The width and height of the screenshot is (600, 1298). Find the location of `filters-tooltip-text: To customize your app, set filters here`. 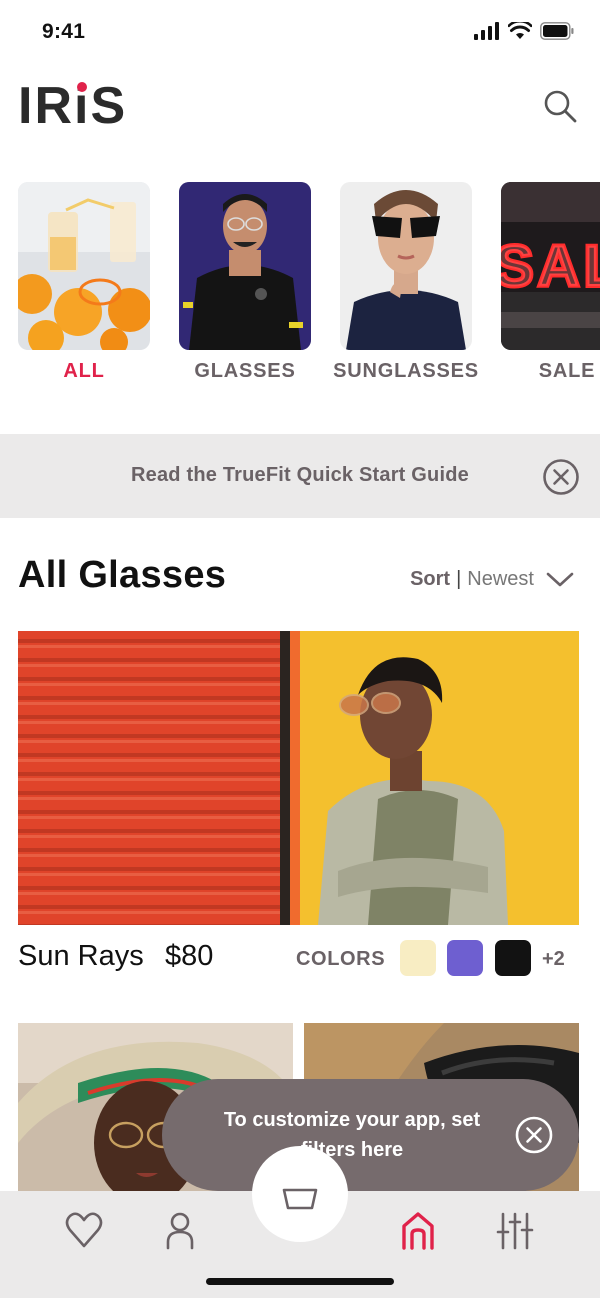

filters-tooltip-text: To customize your app, set filters here is located at coordinates (352, 1135).